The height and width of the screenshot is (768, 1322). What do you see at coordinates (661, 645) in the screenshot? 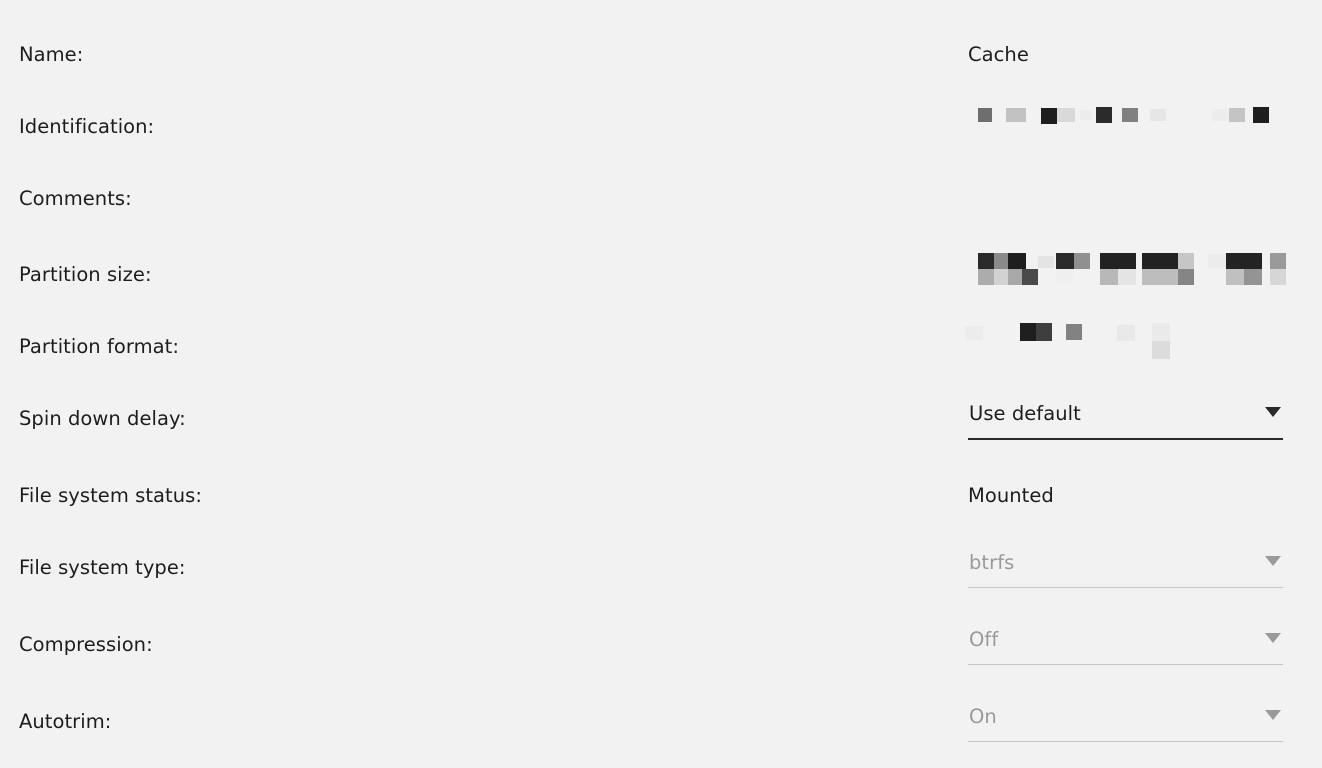
I see `form-row-compression: Compression: Off` at bounding box center [661, 645].